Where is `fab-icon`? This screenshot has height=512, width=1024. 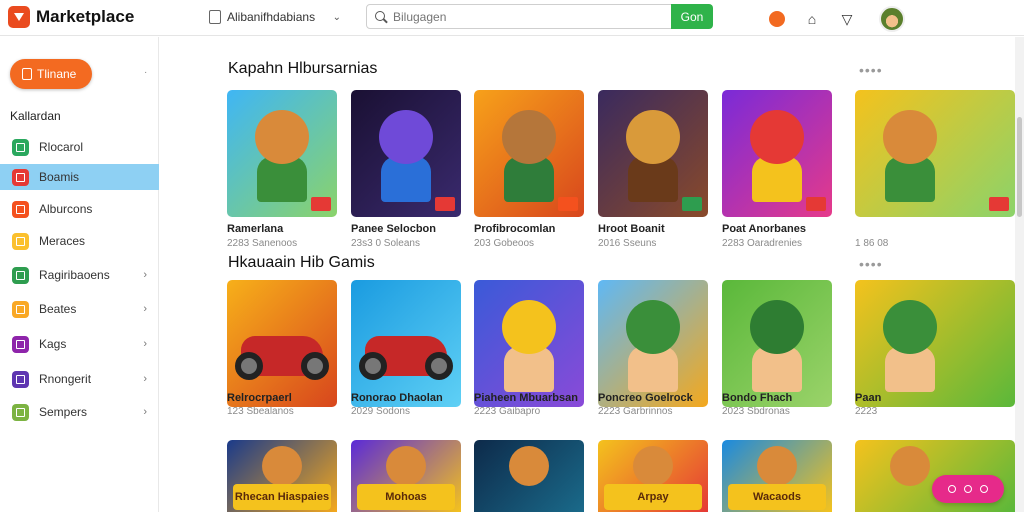 fab-icon is located at coordinates (968, 489).